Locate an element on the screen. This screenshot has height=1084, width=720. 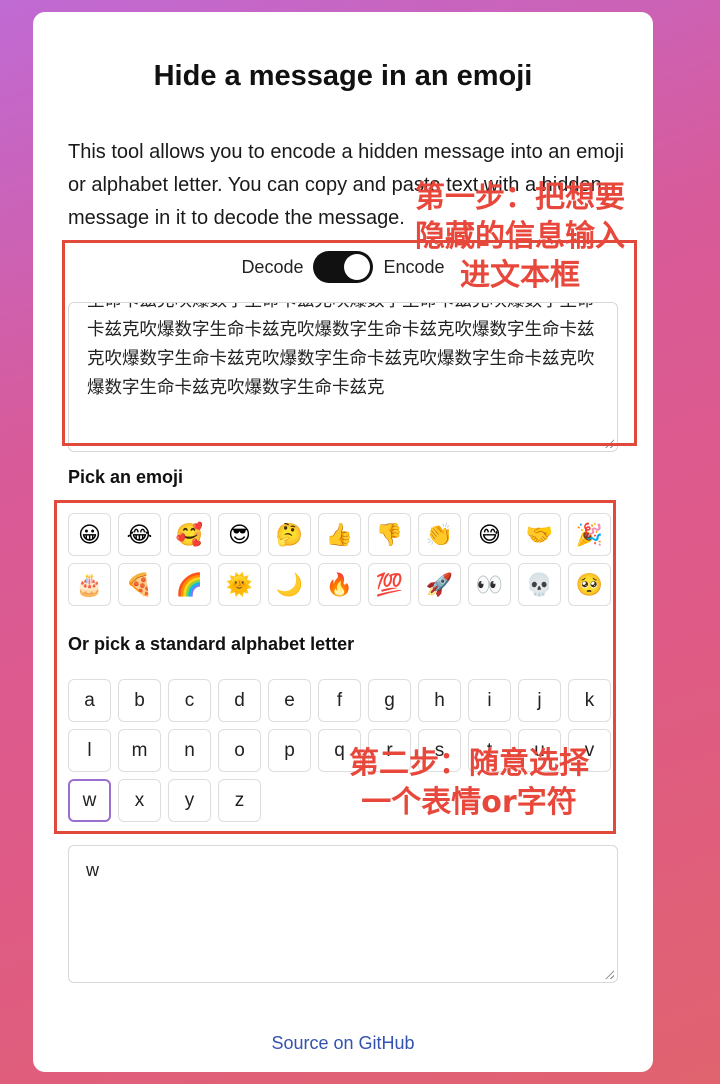
page-title: Hide a message in an emoji is located at coordinates (343, 76).